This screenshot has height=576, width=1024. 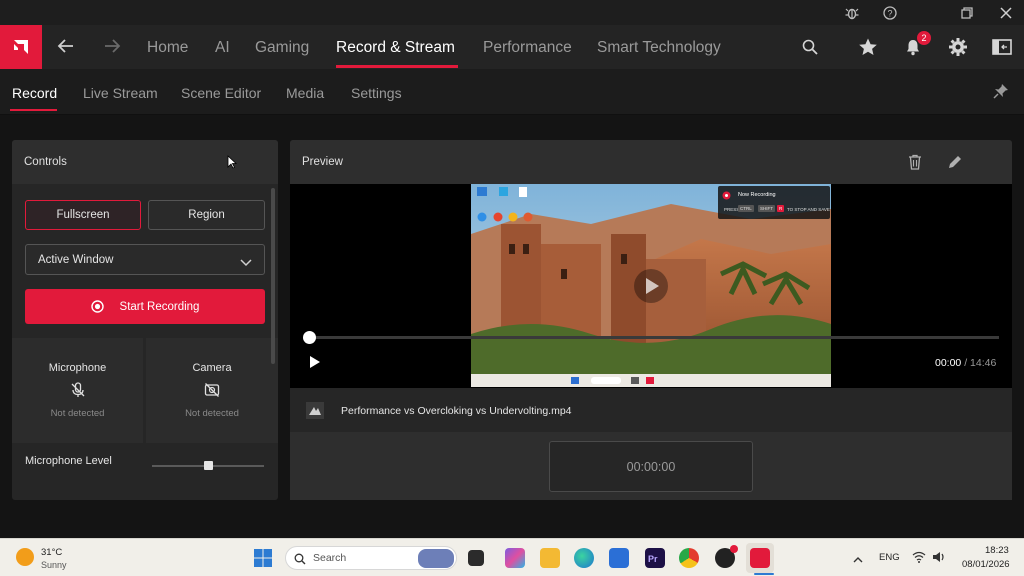 I want to click on overlay-stop-text: TO STOP AND SAVE, so click(x=808, y=209).